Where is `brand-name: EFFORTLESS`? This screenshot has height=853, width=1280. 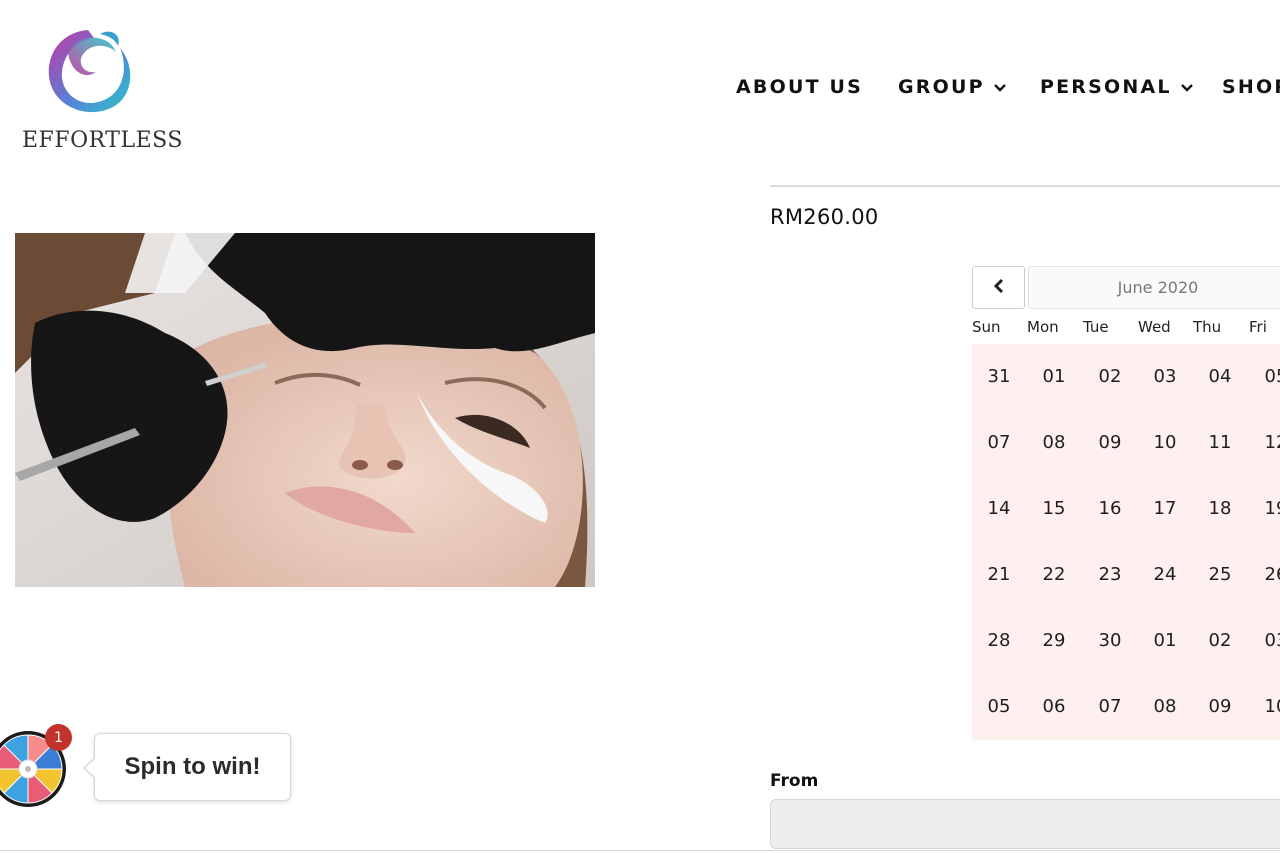
brand-name: EFFORTLESS is located at coordinates (102, 140).